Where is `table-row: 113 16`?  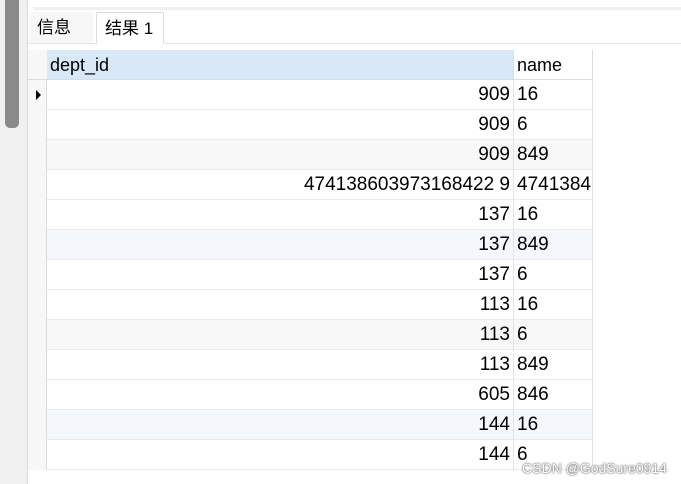 table-row: 113 16 is located at coordinates (310, 305).